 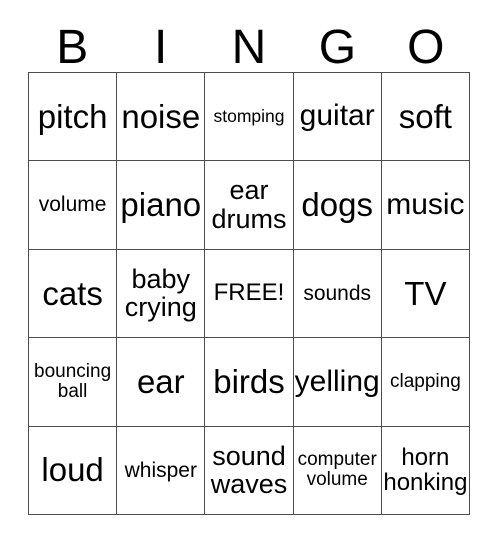 I want to click on bingo-cell-i4: ear, so click(x=161, y=382).